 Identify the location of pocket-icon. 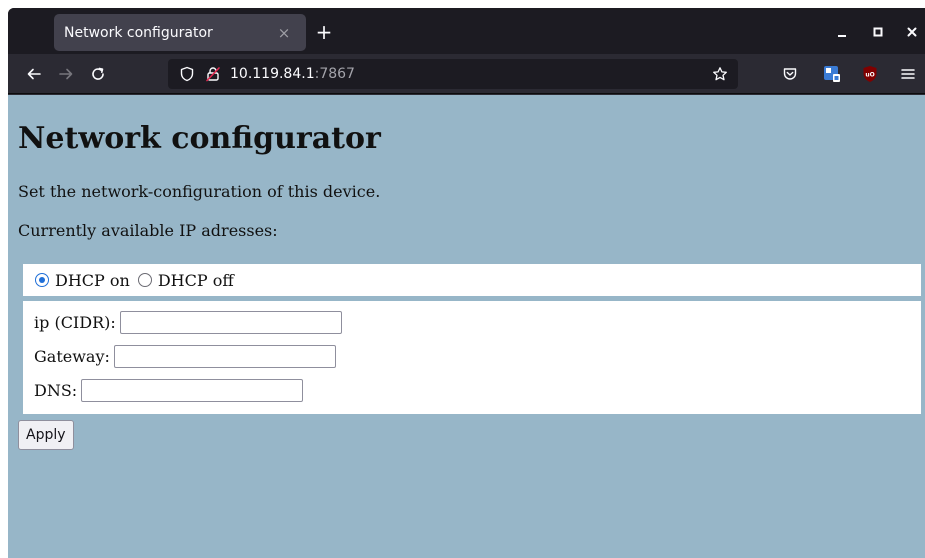
(790, 74).